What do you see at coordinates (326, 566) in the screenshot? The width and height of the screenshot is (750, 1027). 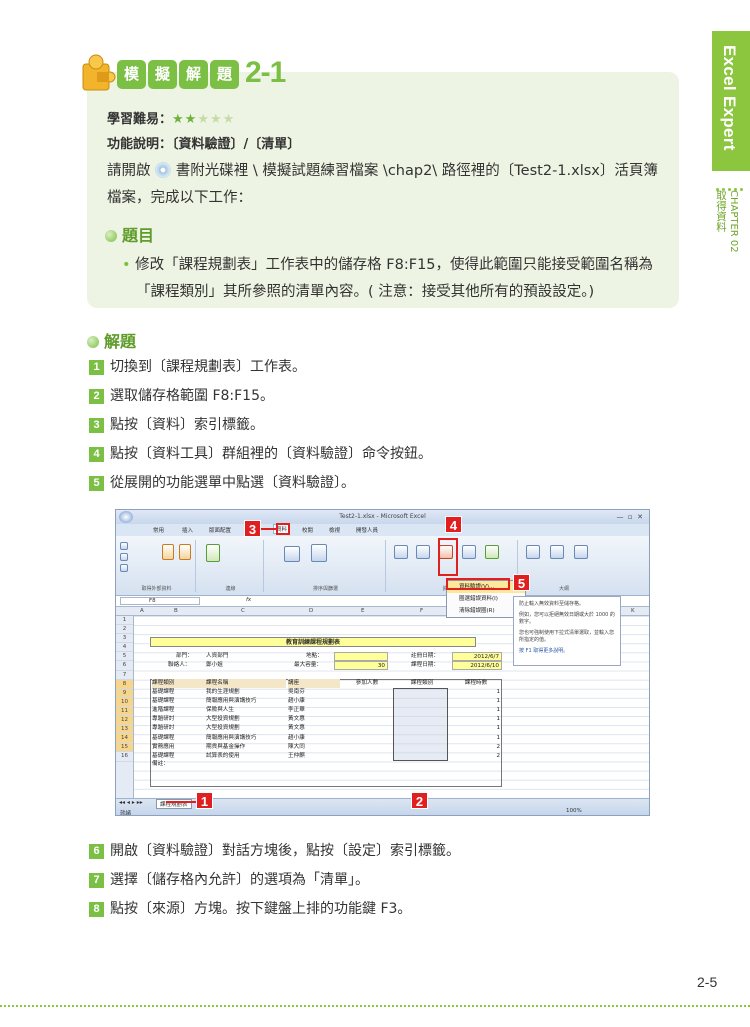 I see `group-sort-filter: 排序與篩選` at bounding box center [326, 566].